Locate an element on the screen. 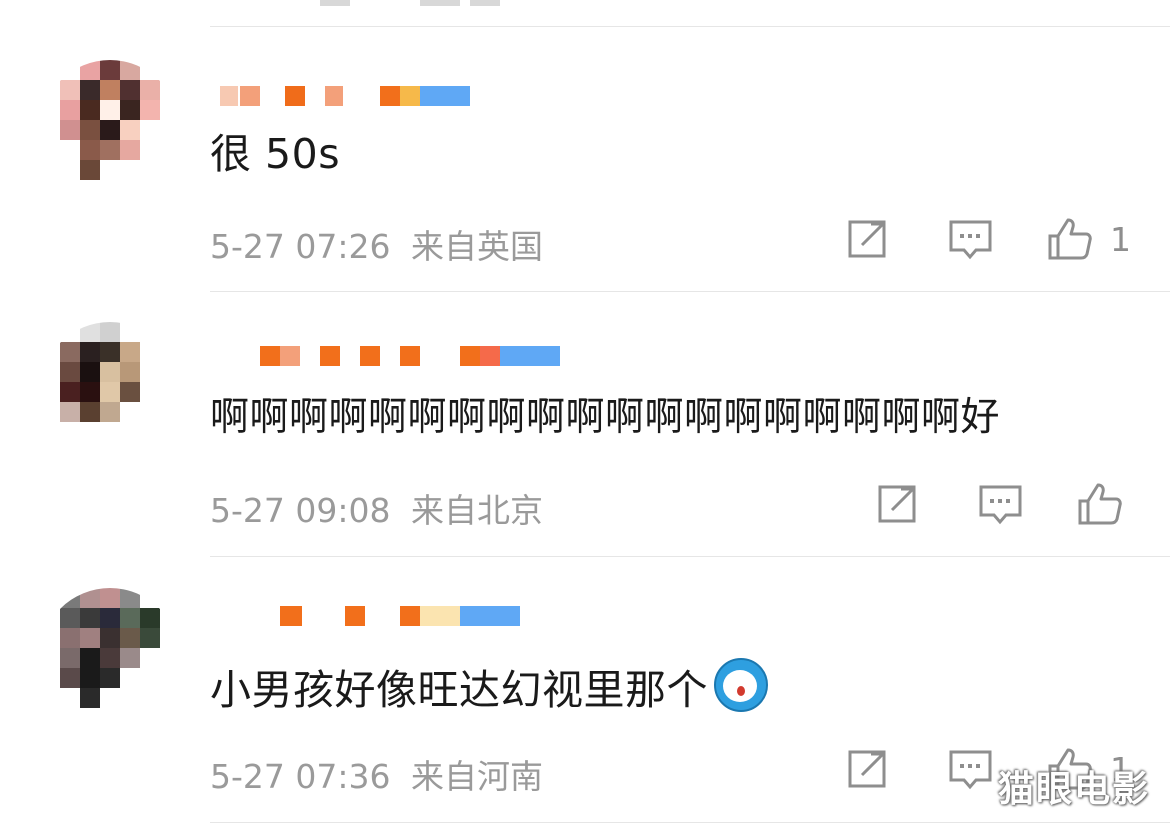  comment-text: 啊啊啊啊啊啊啊啊啊啊啊啊啊啊啊啊啊啊啊好 is located at coordinates (605, 417).